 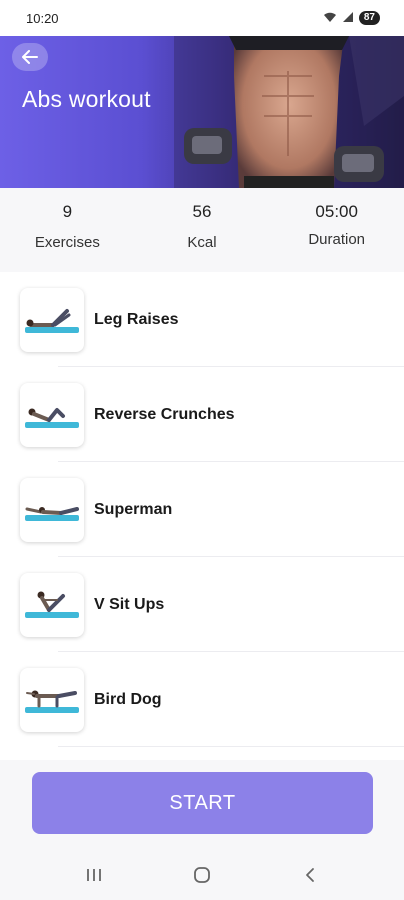 I want to click on status-icons: 87, so click(x=351, y=18).